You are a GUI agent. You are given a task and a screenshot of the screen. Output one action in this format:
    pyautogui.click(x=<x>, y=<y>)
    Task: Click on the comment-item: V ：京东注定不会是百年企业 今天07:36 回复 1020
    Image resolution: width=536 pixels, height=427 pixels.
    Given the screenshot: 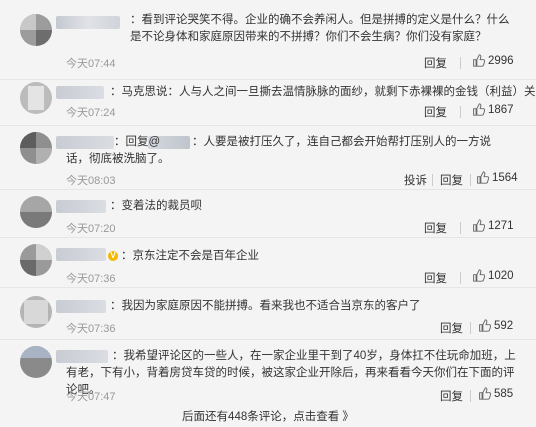 What is the action you would take?
    pyautogui.click(x=268, y=263)
    